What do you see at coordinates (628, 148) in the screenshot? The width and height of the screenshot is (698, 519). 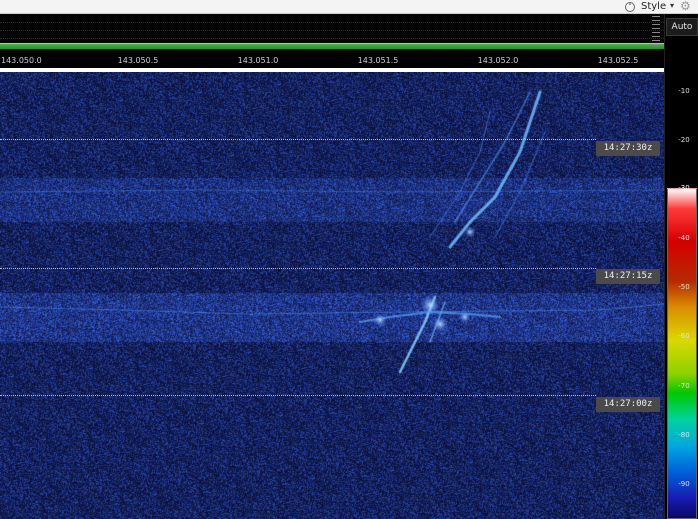 I see `timestamp-label: 14:27:30z` at bounding box center [628, 148].